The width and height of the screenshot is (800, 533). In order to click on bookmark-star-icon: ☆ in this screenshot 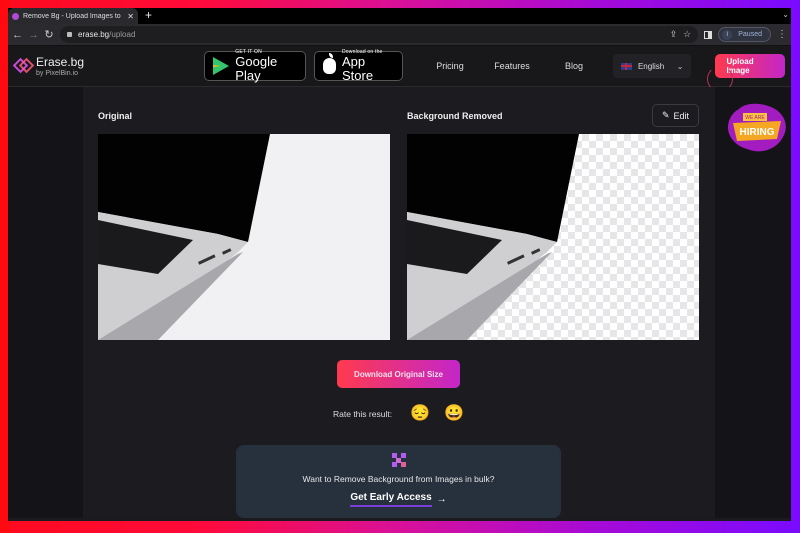, I will do `click(687, 34)`.